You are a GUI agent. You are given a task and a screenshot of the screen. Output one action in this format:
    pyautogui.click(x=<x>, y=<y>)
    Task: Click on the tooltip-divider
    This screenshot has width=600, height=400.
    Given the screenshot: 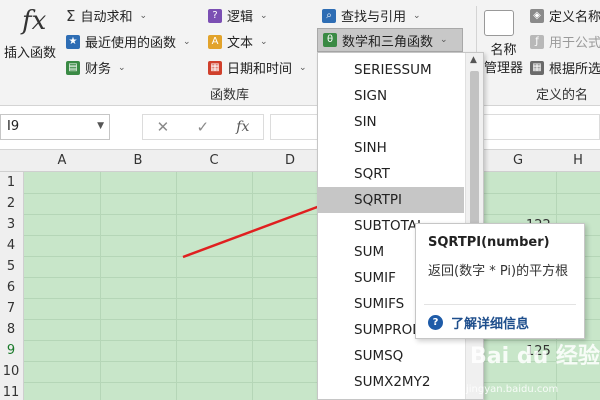 What is the action you would take?
    pyautogui.click(x=500, y=304)
    